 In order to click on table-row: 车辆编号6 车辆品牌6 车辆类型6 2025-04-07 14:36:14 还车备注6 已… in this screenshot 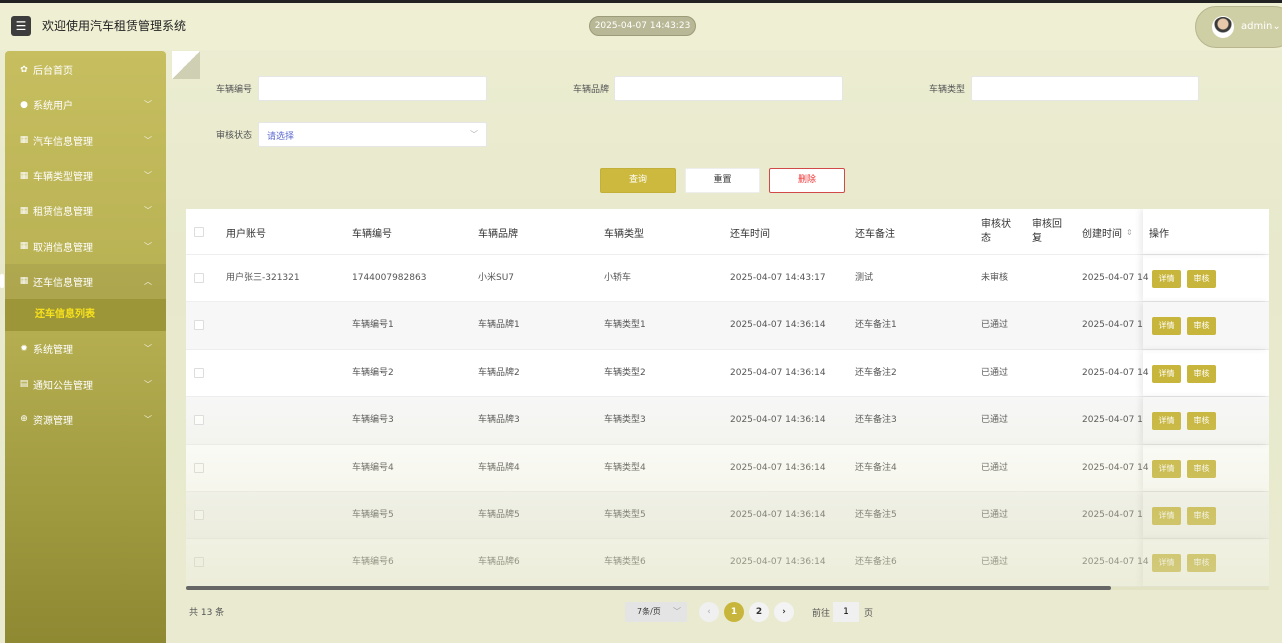, I will do `click(727, 563)`.